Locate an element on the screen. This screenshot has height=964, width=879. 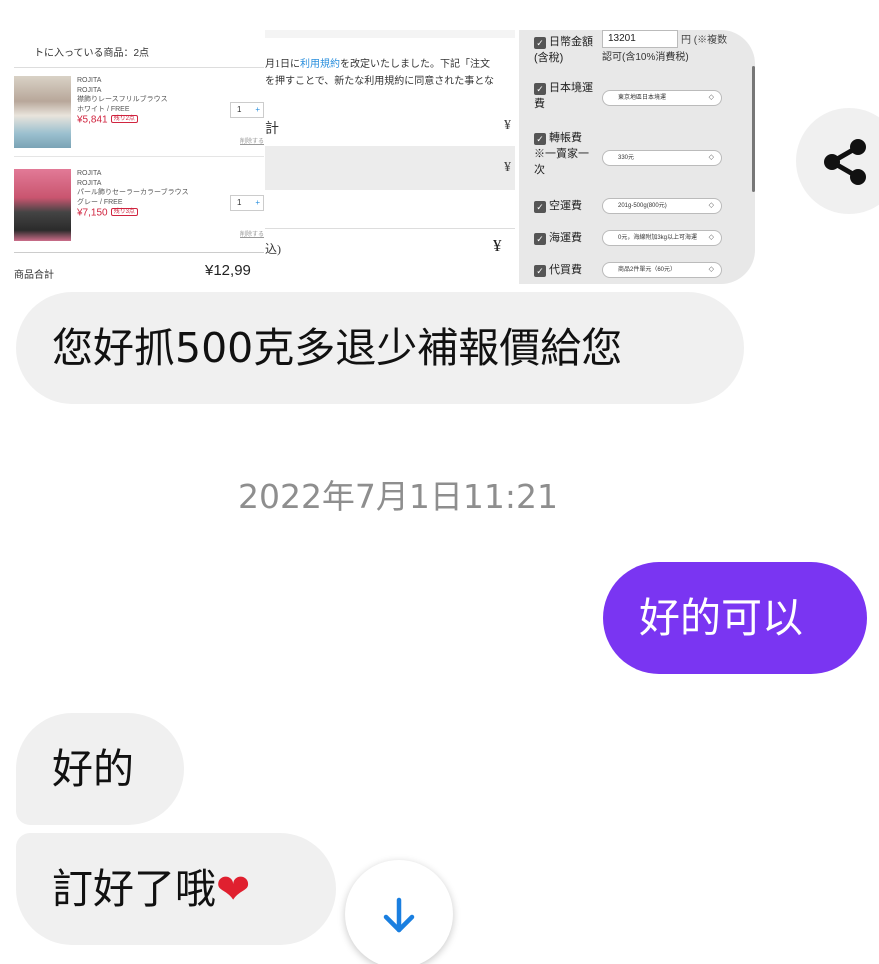
timestamp: 2022年7月1日11:21 is located at coordinates (398, 496).